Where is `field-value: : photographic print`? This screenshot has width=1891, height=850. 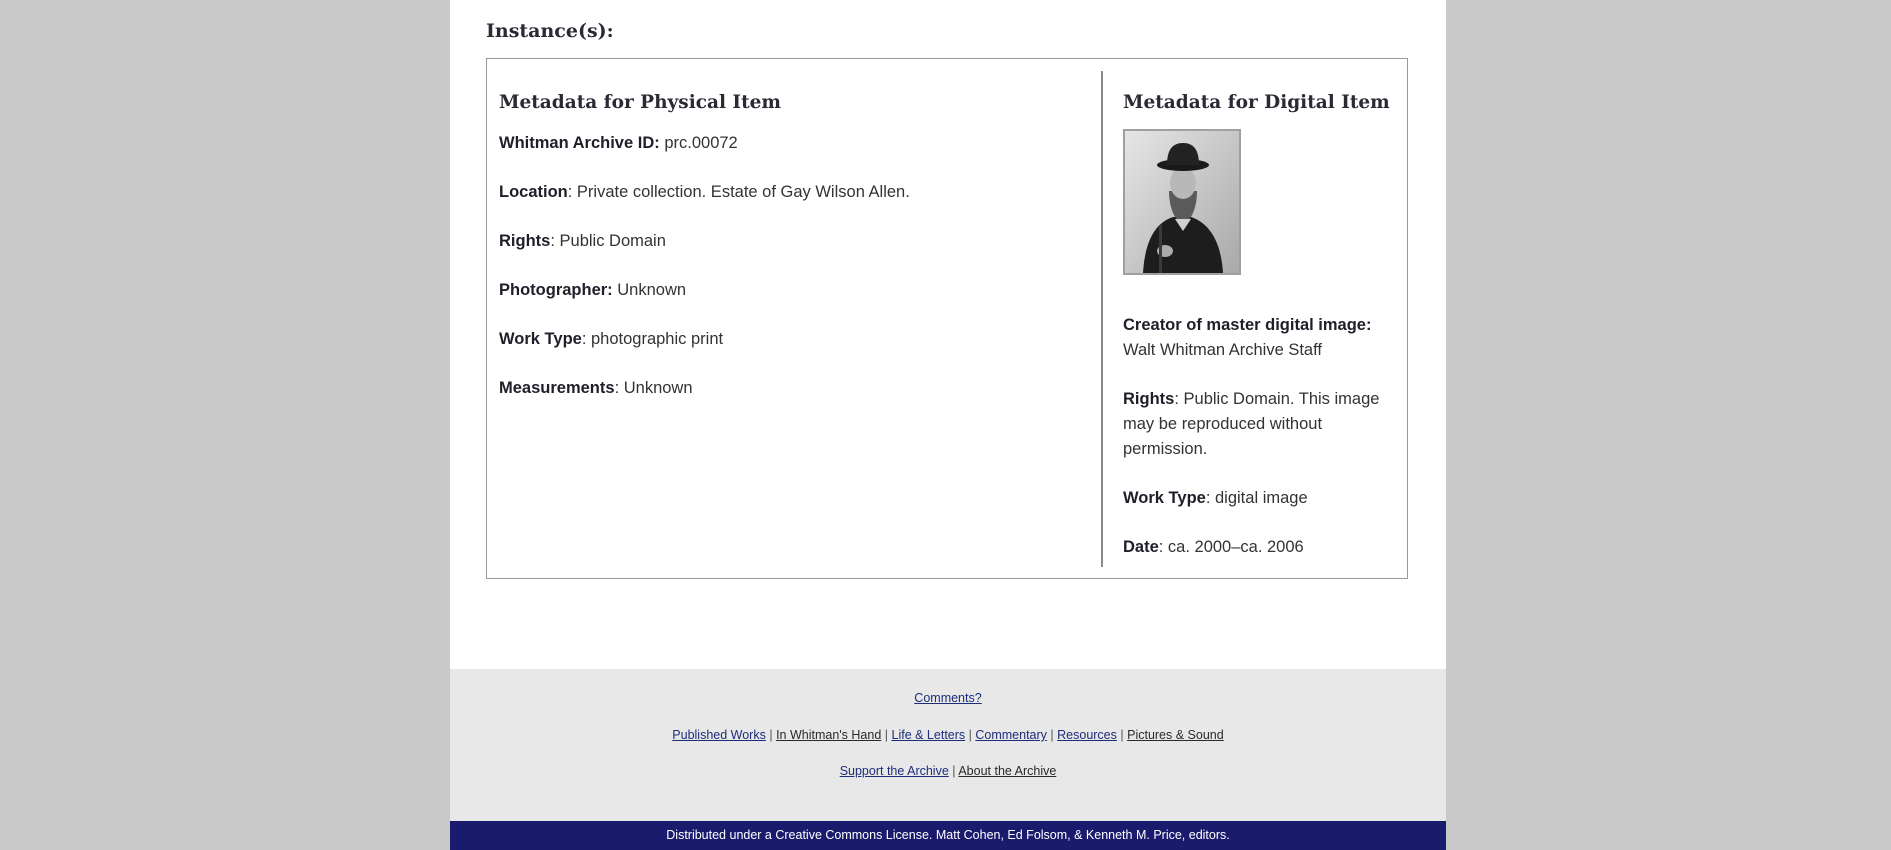
field-value: : photographic print is located at coordinates (652, 339).